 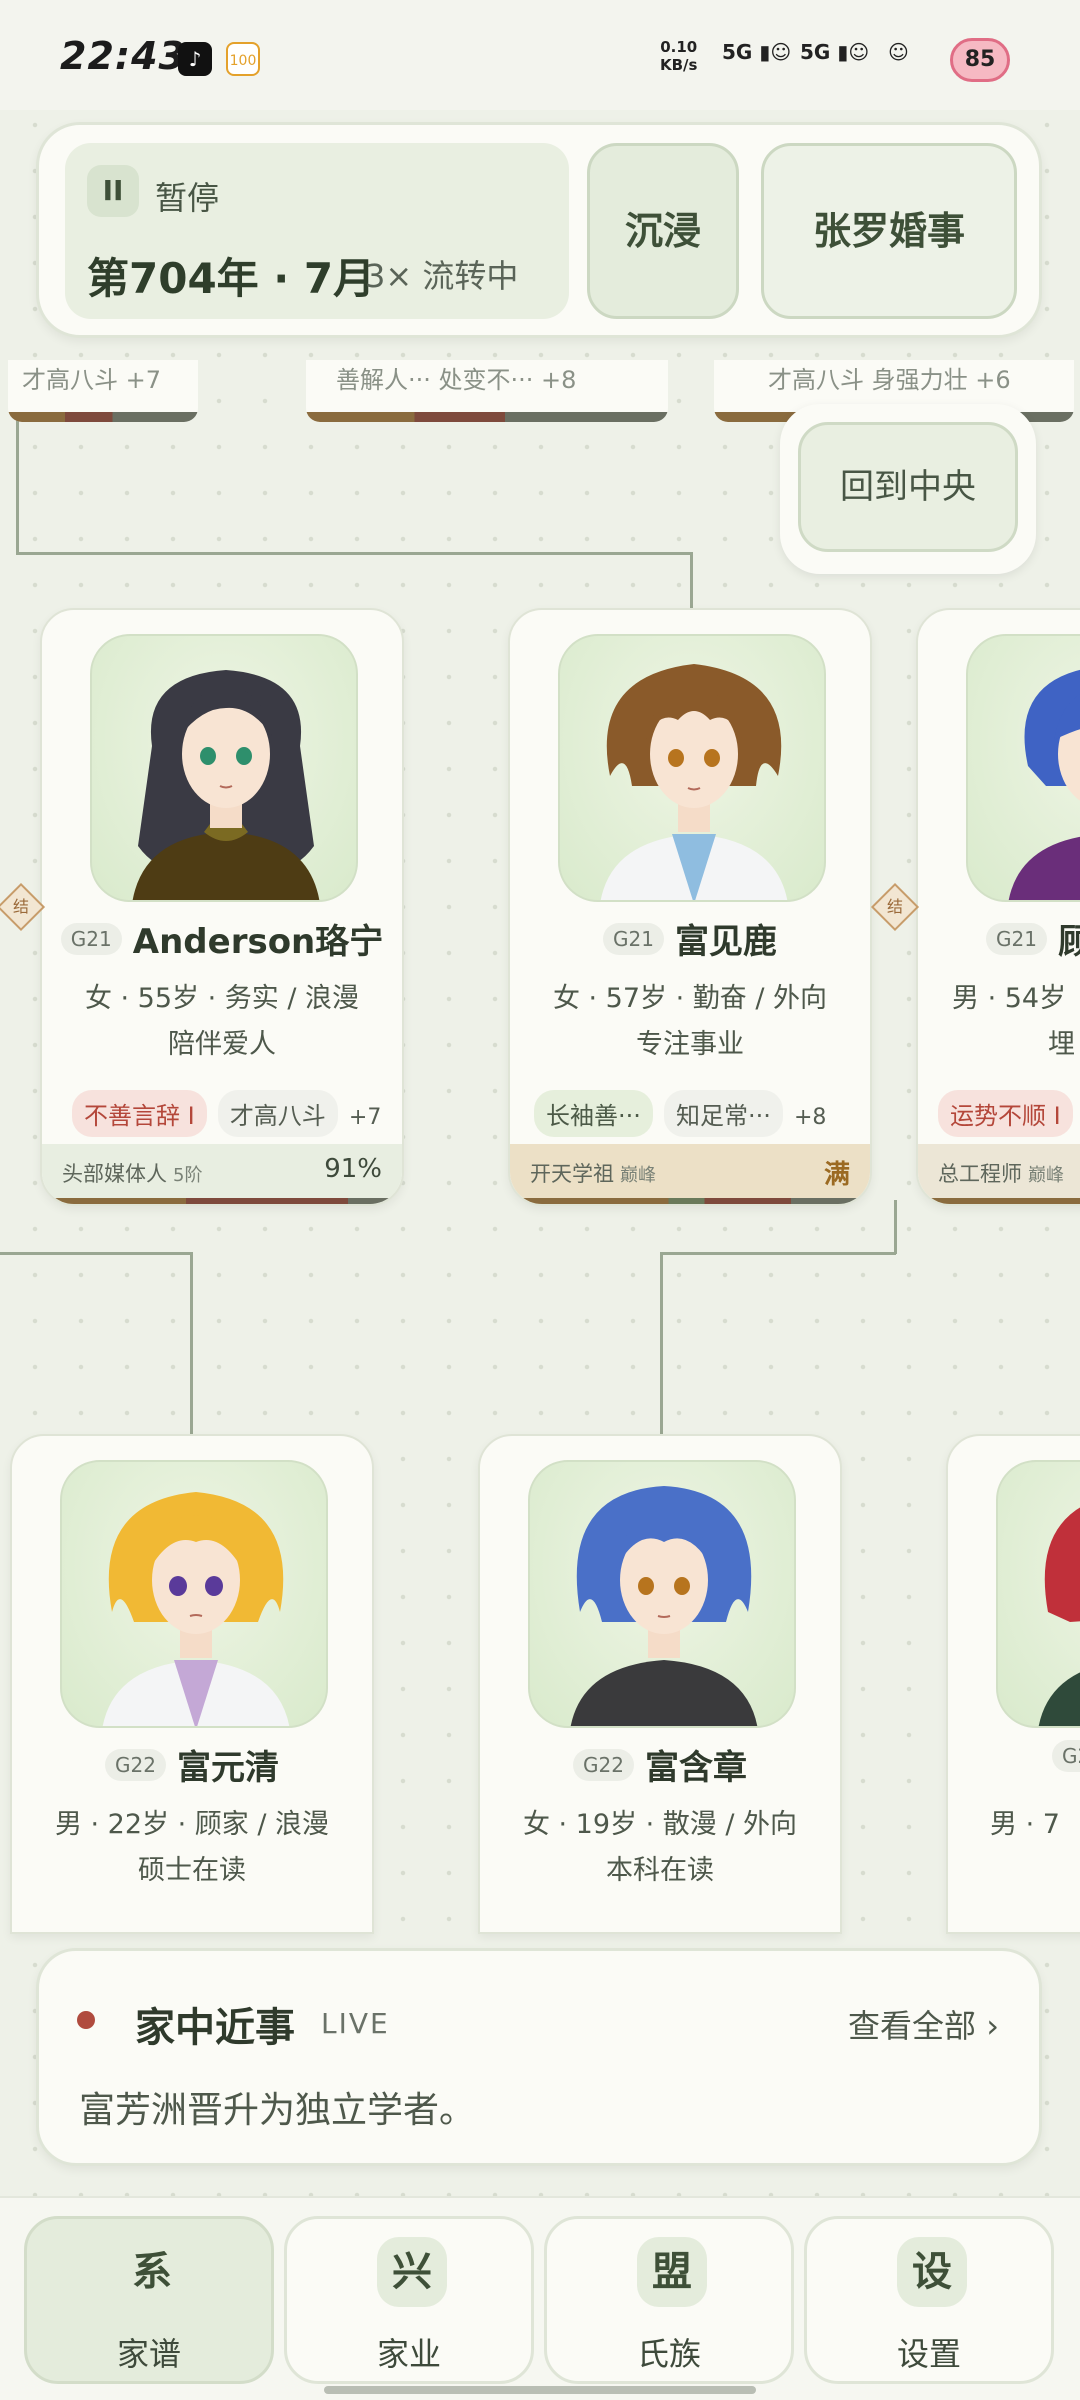 What do you see at coordinates (540, 2298) in the screenshot?
I see `bottom-navigation: 系 家谱 兴 家业 盟 氏族 设 设置` at bounding box center [540, 2298].